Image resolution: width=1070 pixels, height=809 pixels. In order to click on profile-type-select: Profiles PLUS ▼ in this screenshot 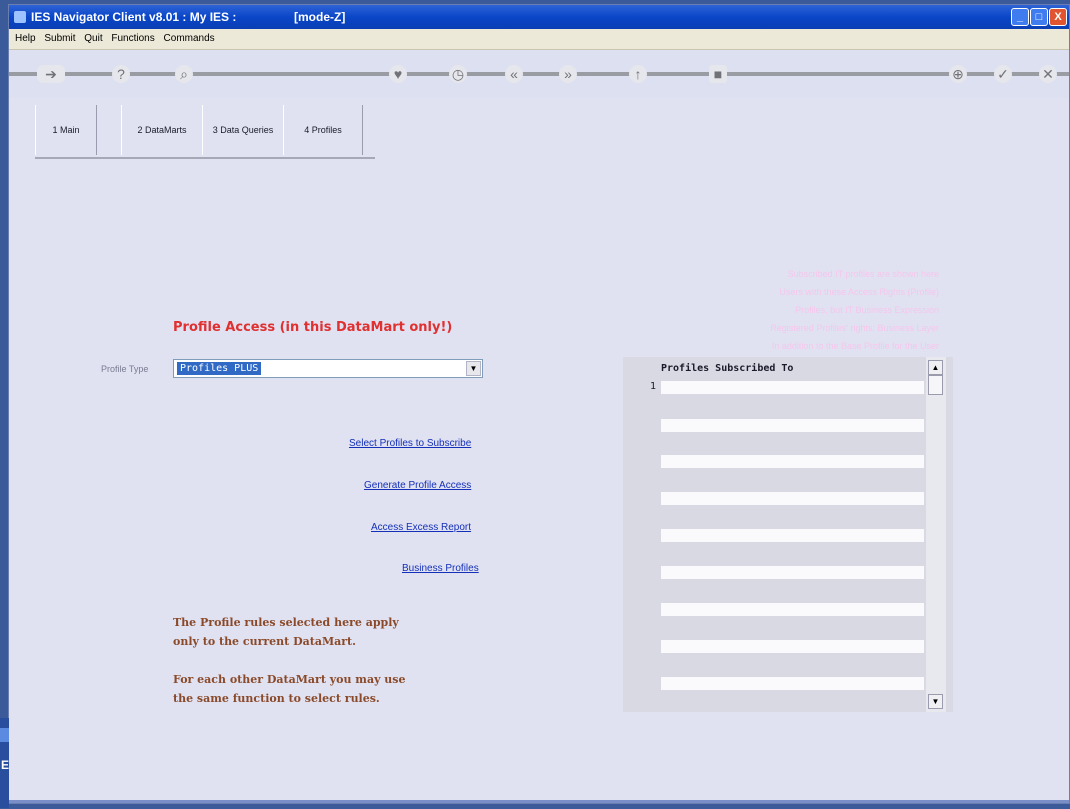, I will do `click(328, 368)`.